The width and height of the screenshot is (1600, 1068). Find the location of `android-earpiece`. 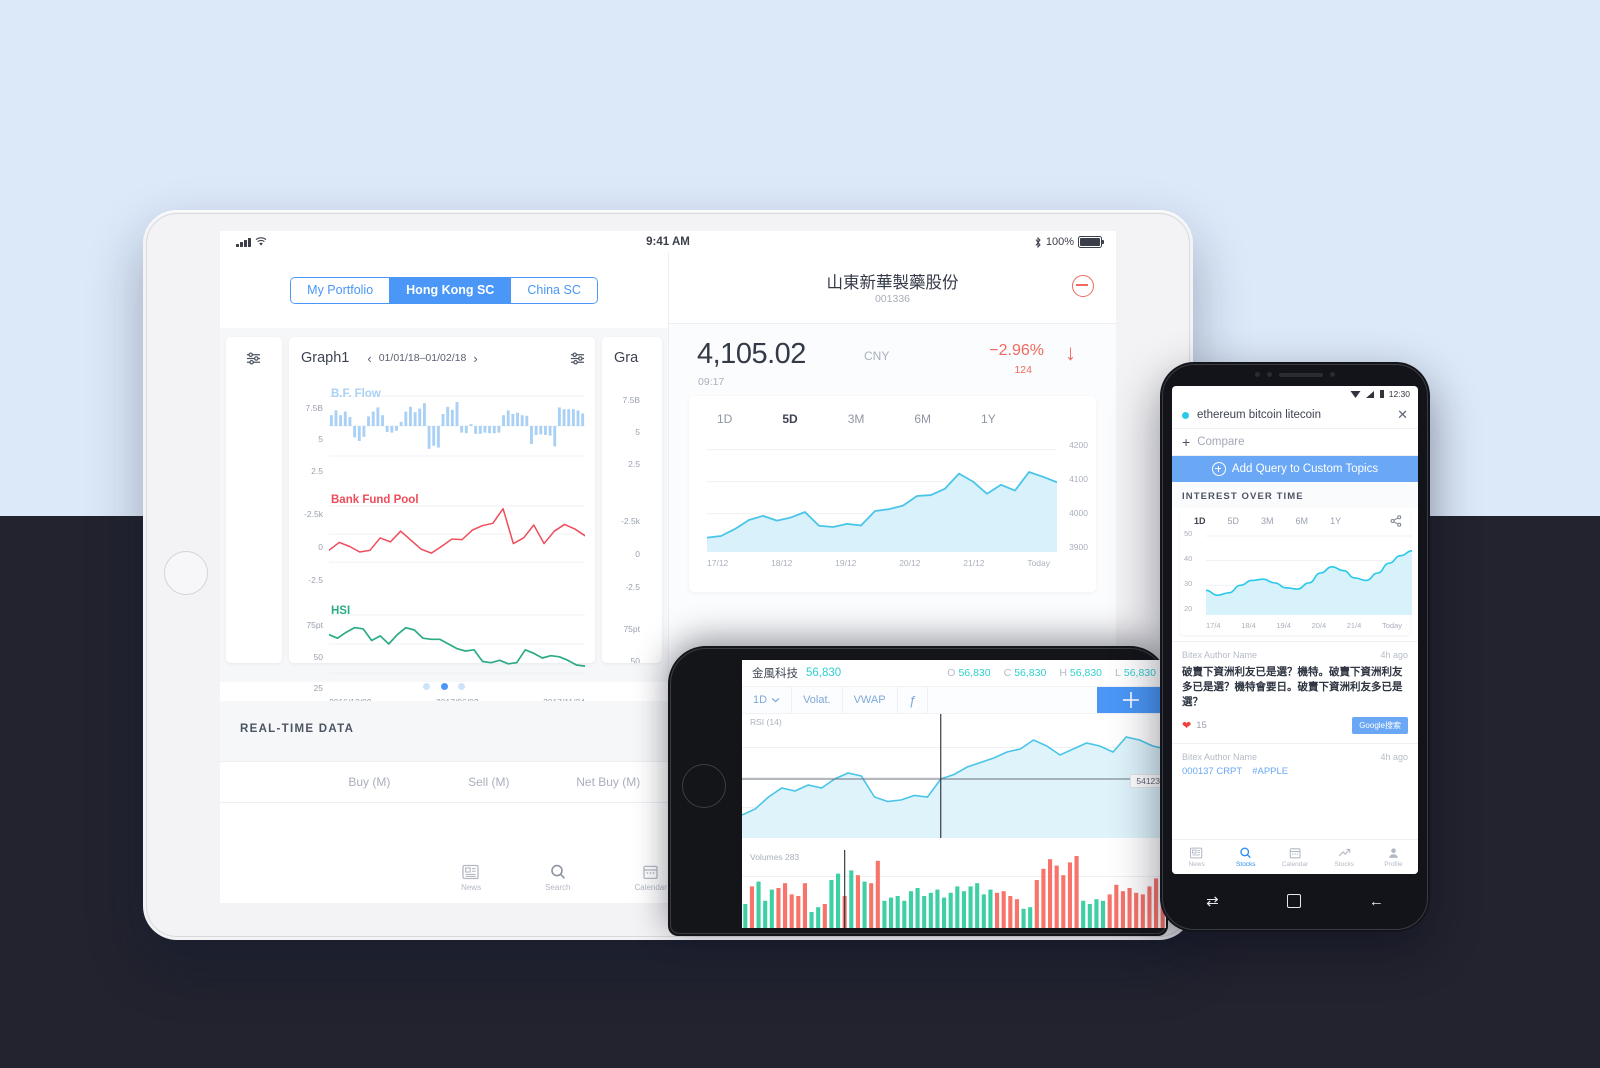

android-earpiece is located at coordinates (1295, 374).